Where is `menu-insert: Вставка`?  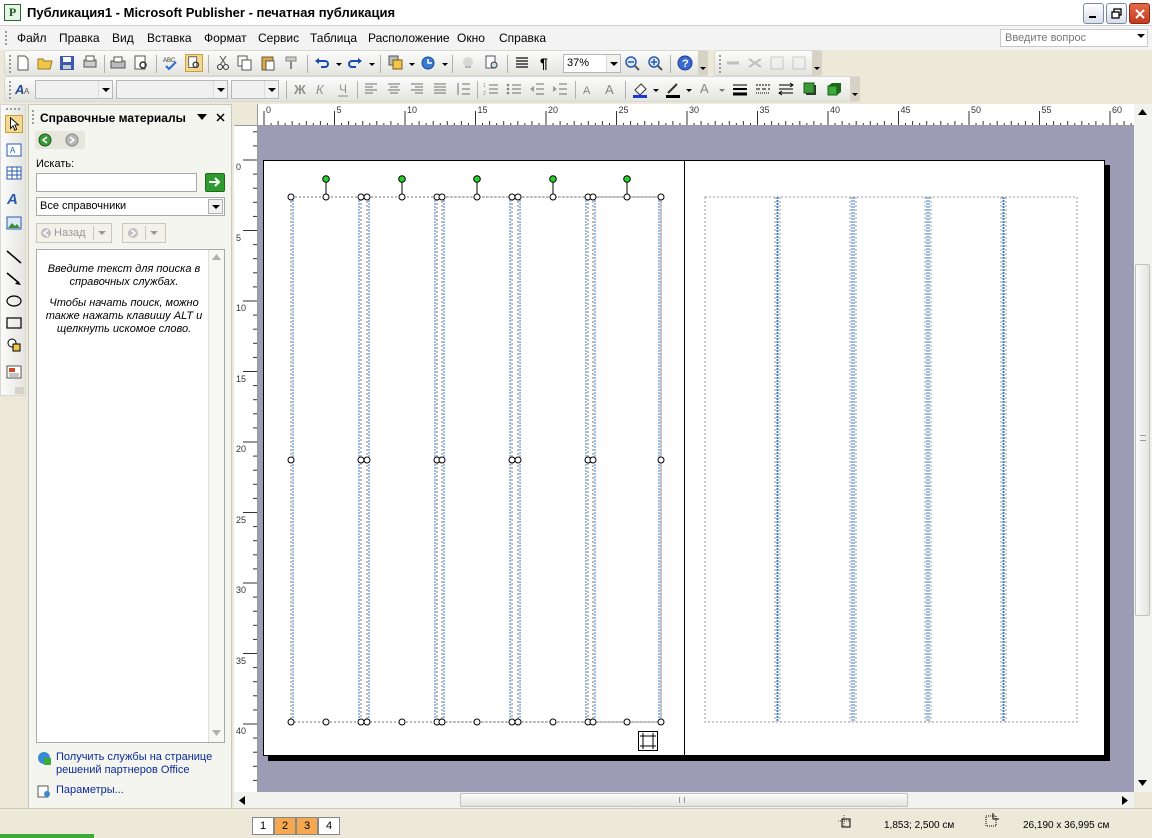 menu-insert: Вставка is located at coordinates (169, 38).